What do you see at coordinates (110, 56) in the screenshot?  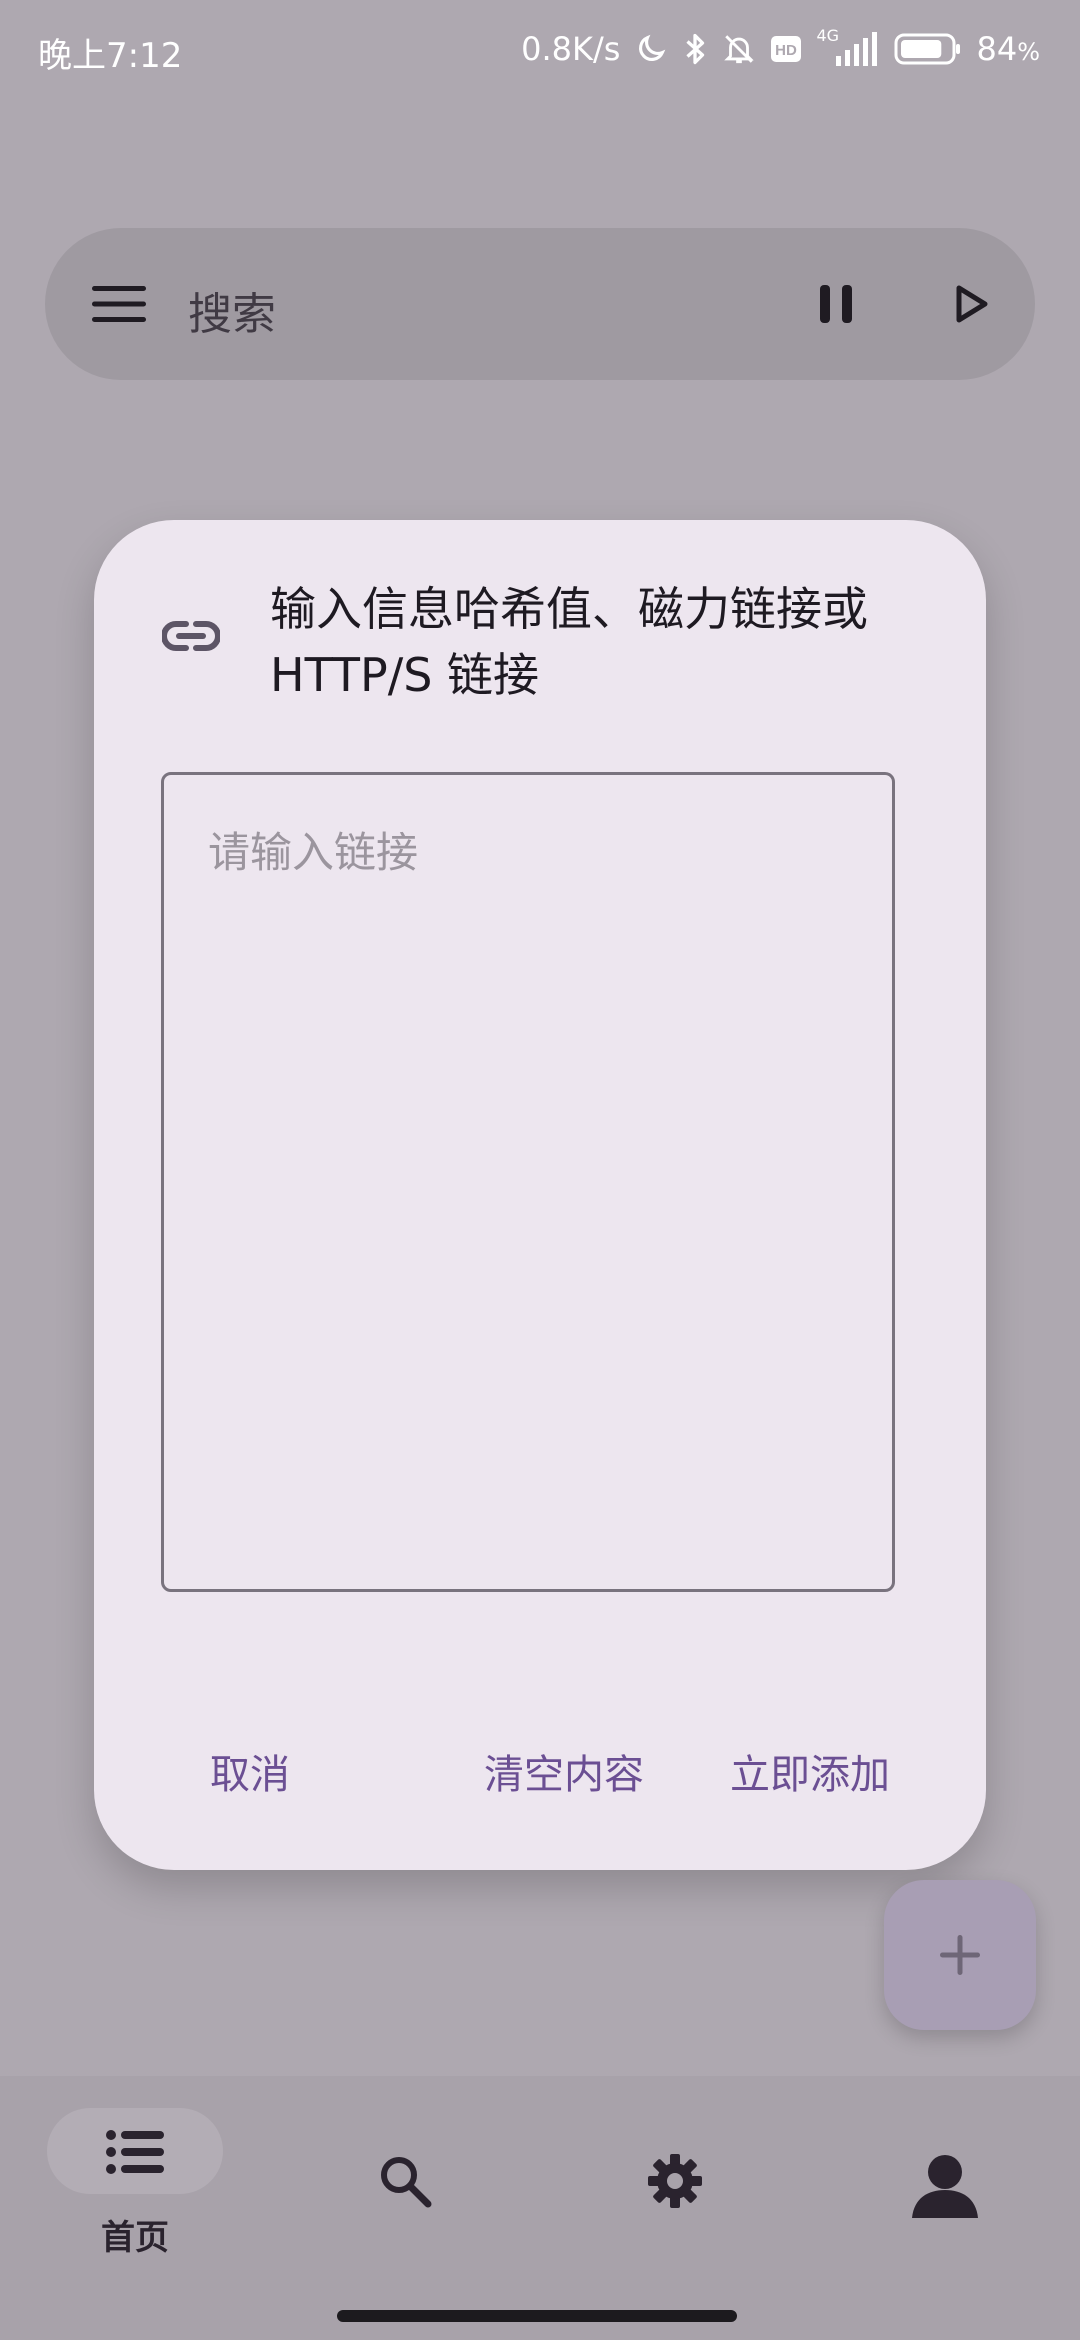 I see `status-time: 晚上7:12` at bounding box center [110, 56].